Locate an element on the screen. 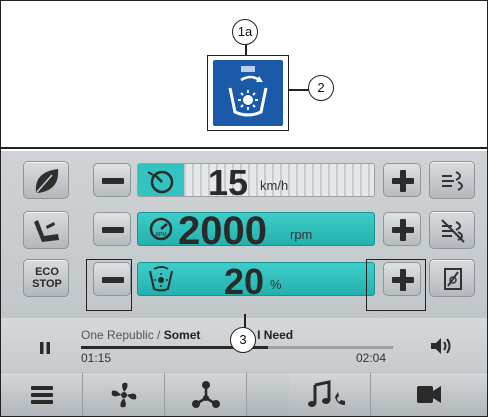 The image size is (488, 417). rpm-plus-button is located at coordinates (402, 229).